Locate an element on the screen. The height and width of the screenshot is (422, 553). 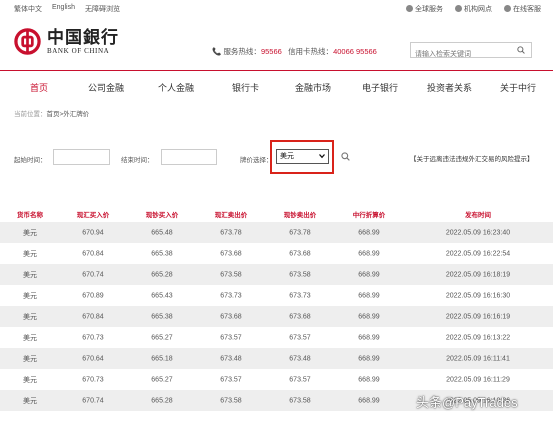
end-time-input is located at coordinates (189, 157).